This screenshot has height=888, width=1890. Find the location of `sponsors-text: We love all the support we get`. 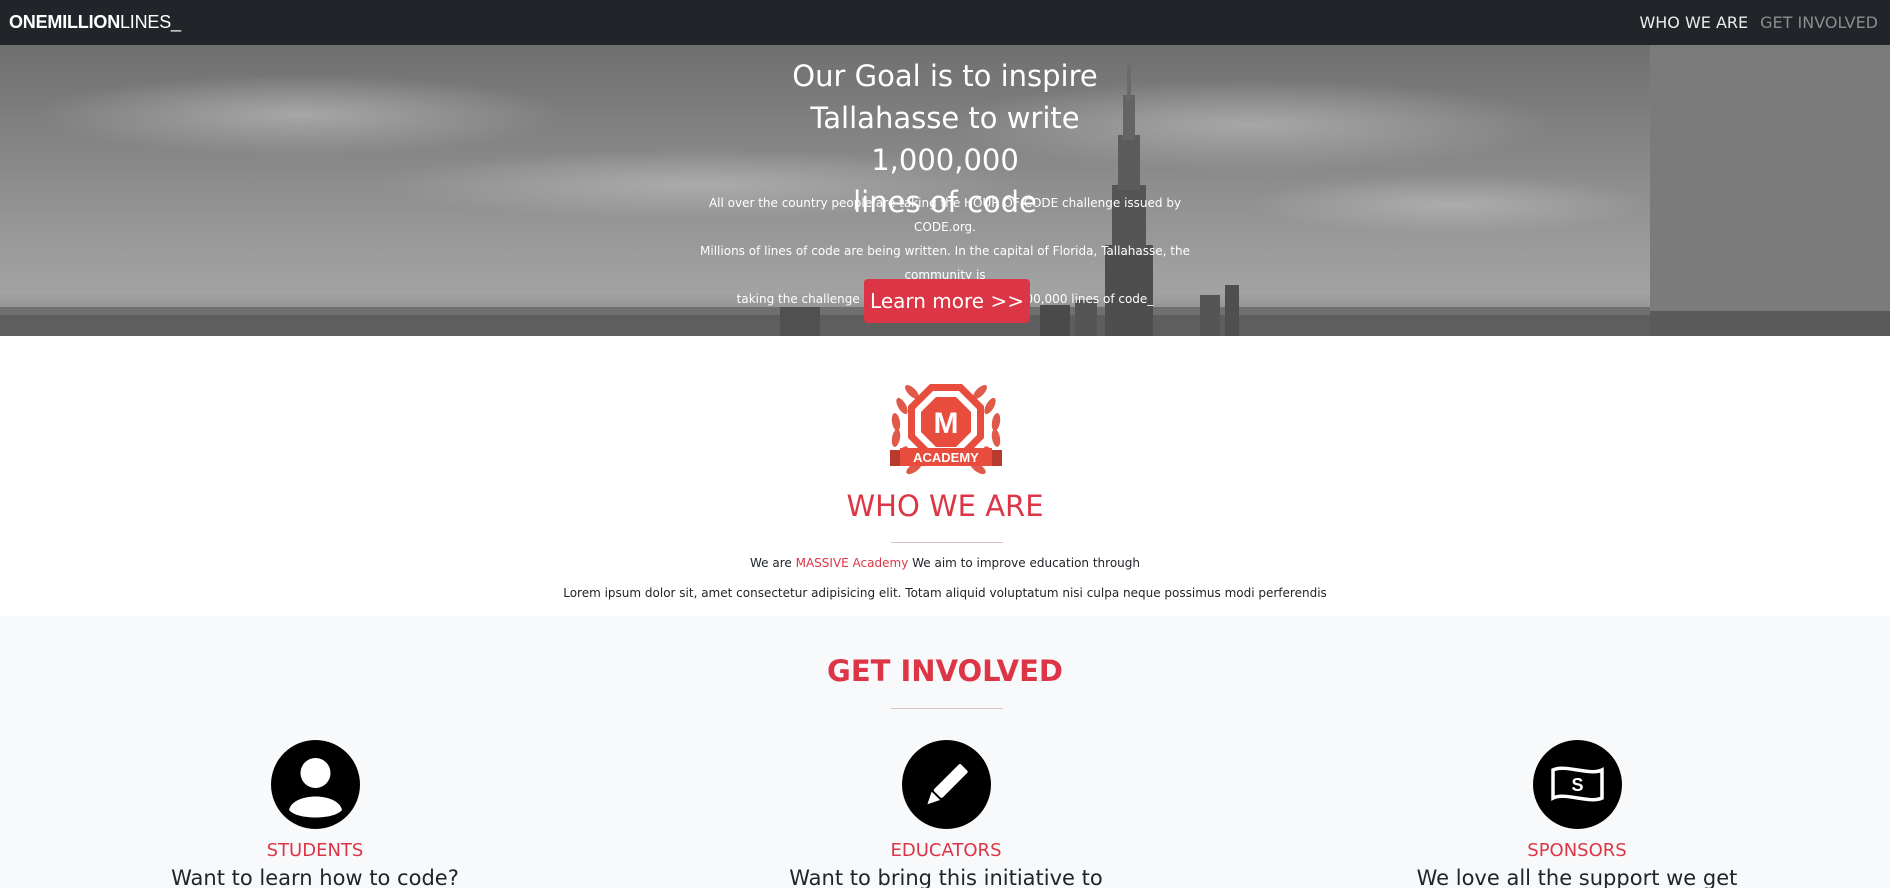

sponsors-text: We love all the support we get is located at coordinates (1577, 877).